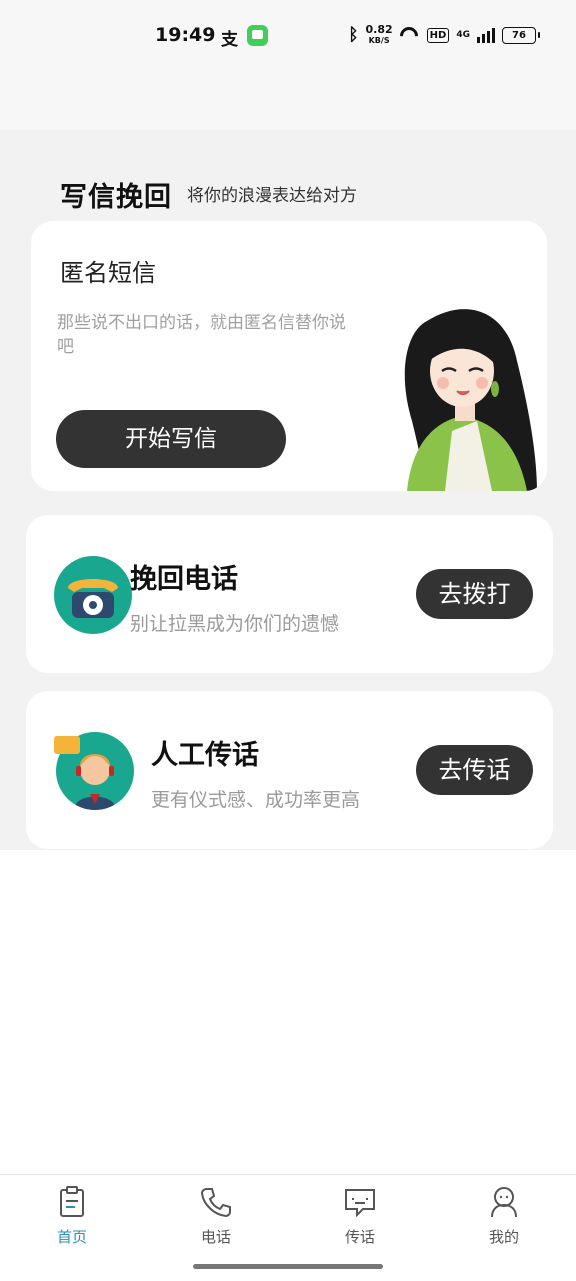  What do you see at coordinates (215, 1237) in the screenshot?
I see `tab-phone-label: 电话` at bounding box center [215, 1237].